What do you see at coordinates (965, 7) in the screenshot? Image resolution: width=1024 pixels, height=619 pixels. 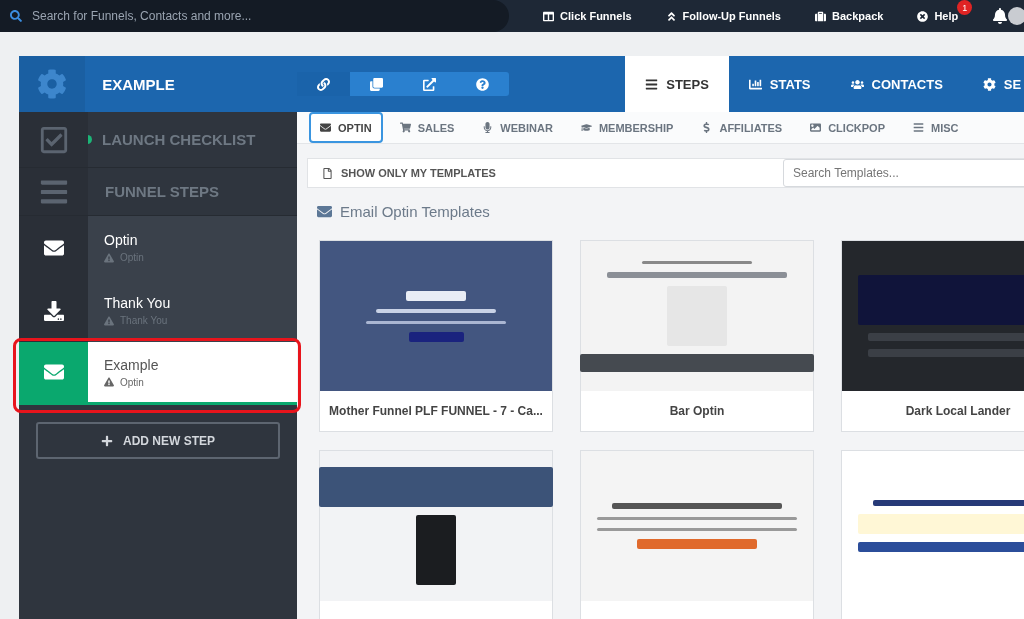 I see `notification-badge: 1` at bounding box center [965, 7].